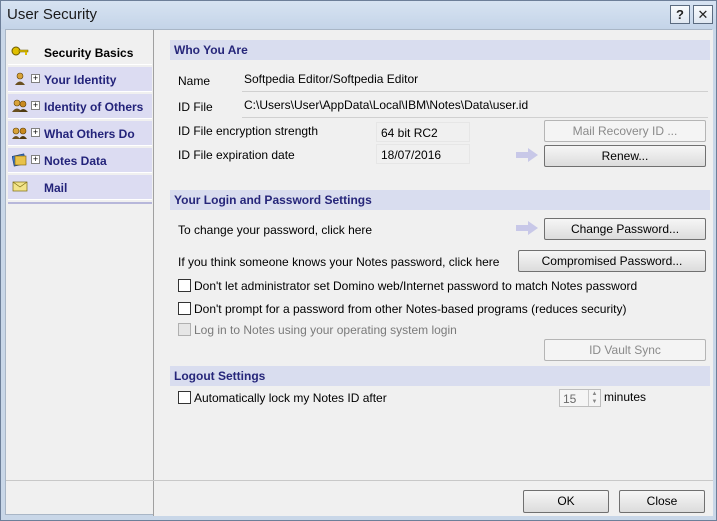  What do you see at coordinates (52, 14) in the screenshot?
I see `window-title: User Security` at bounding box center [52, 14].